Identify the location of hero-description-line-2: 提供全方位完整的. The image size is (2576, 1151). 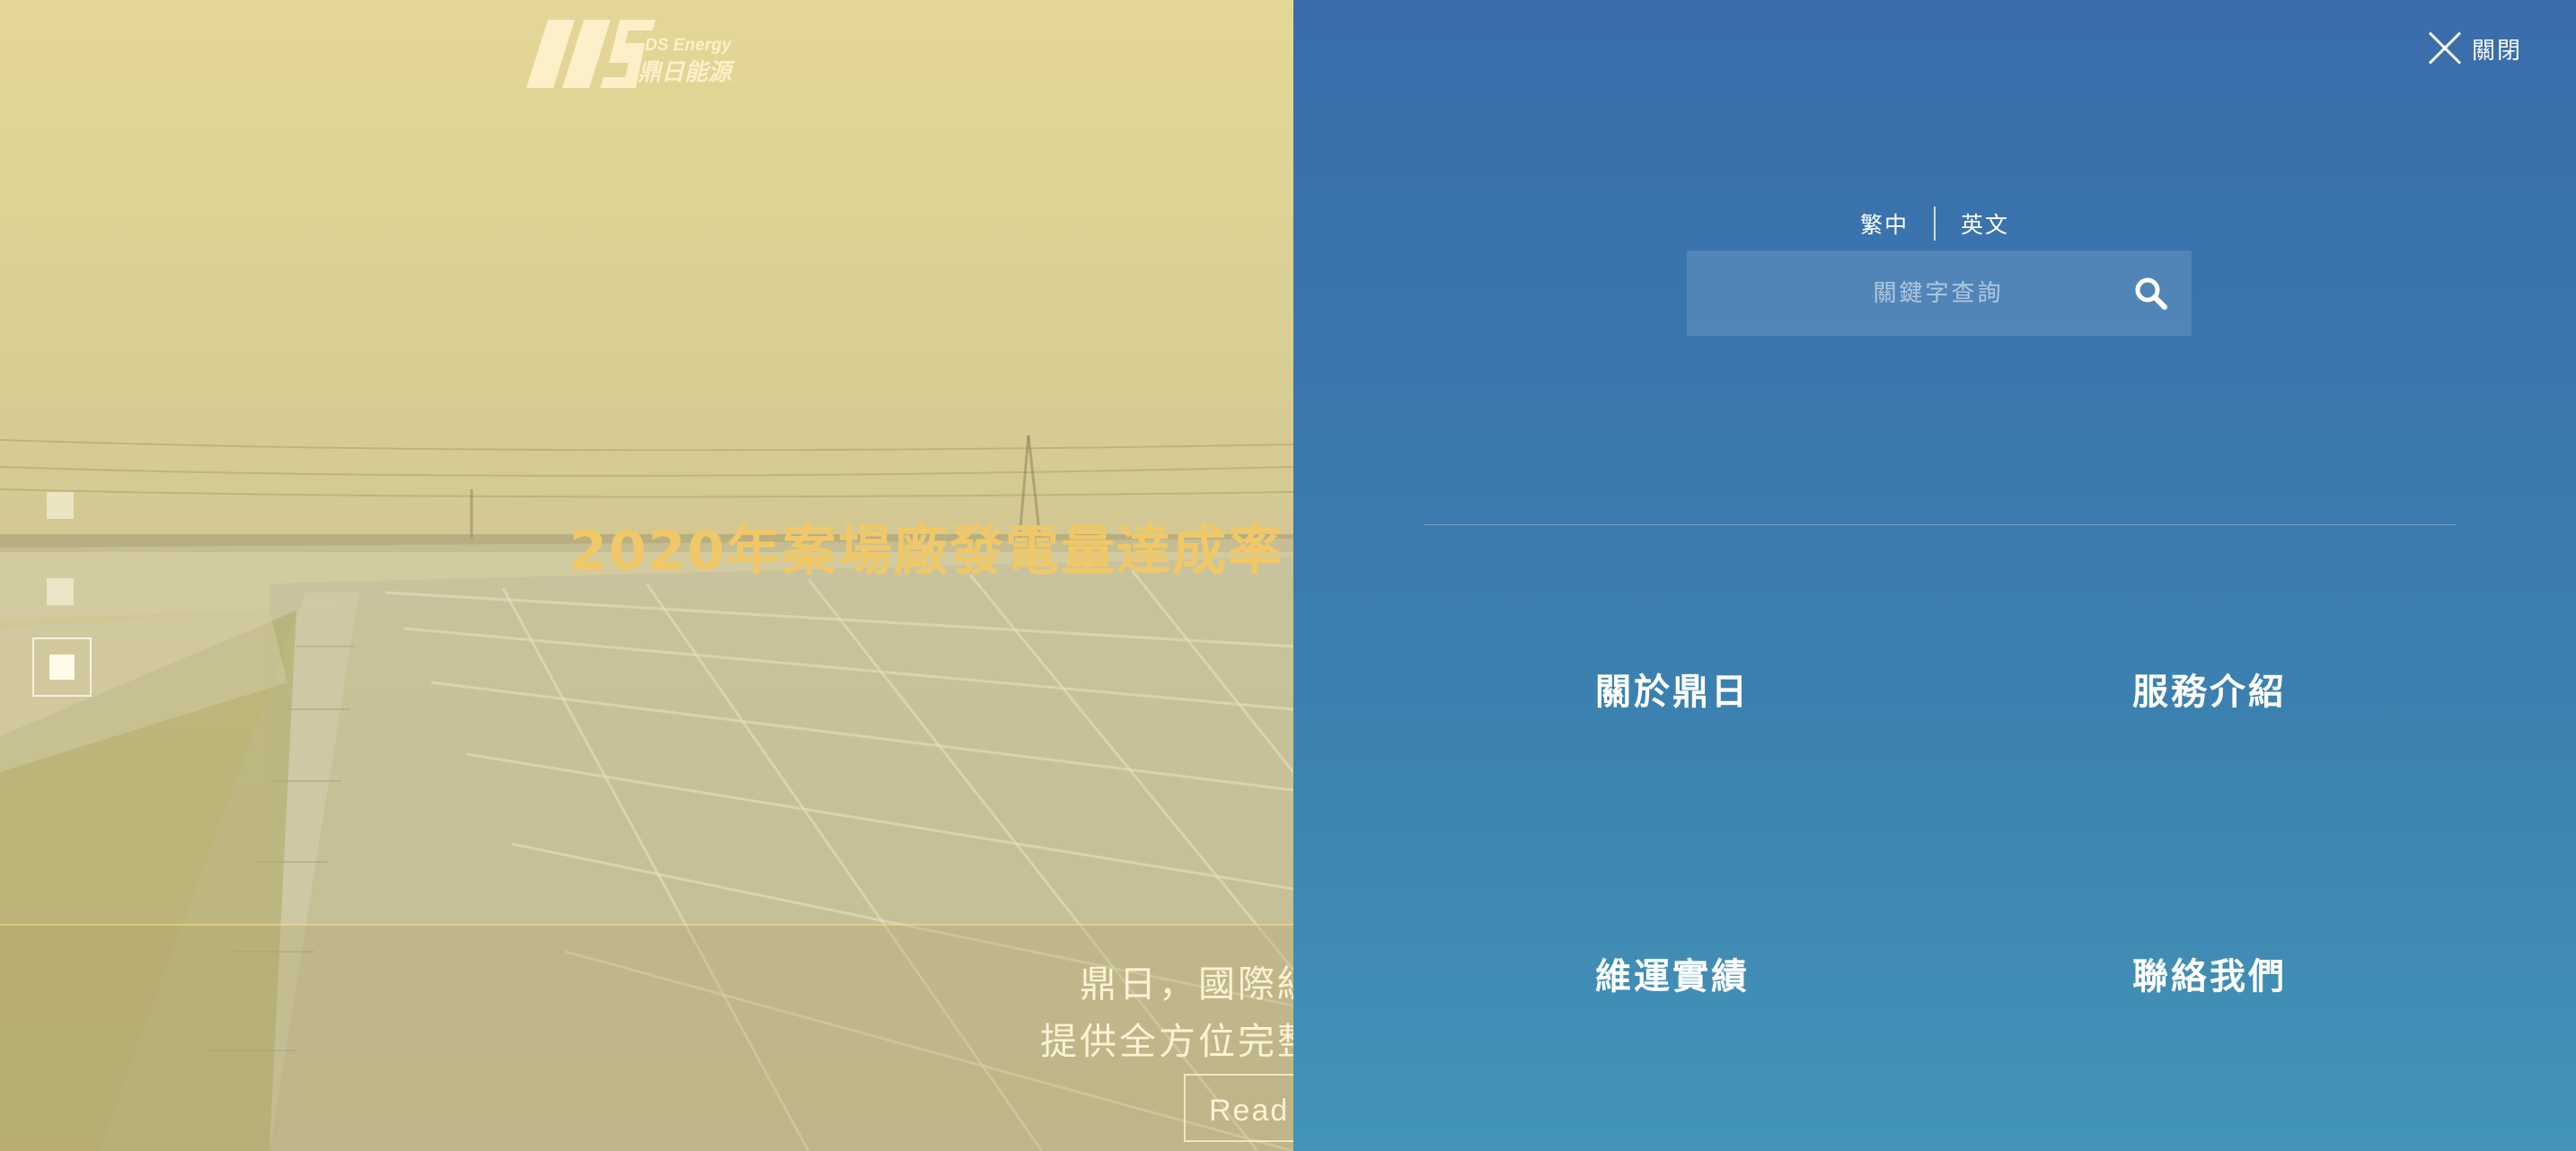
(1166, 1042).